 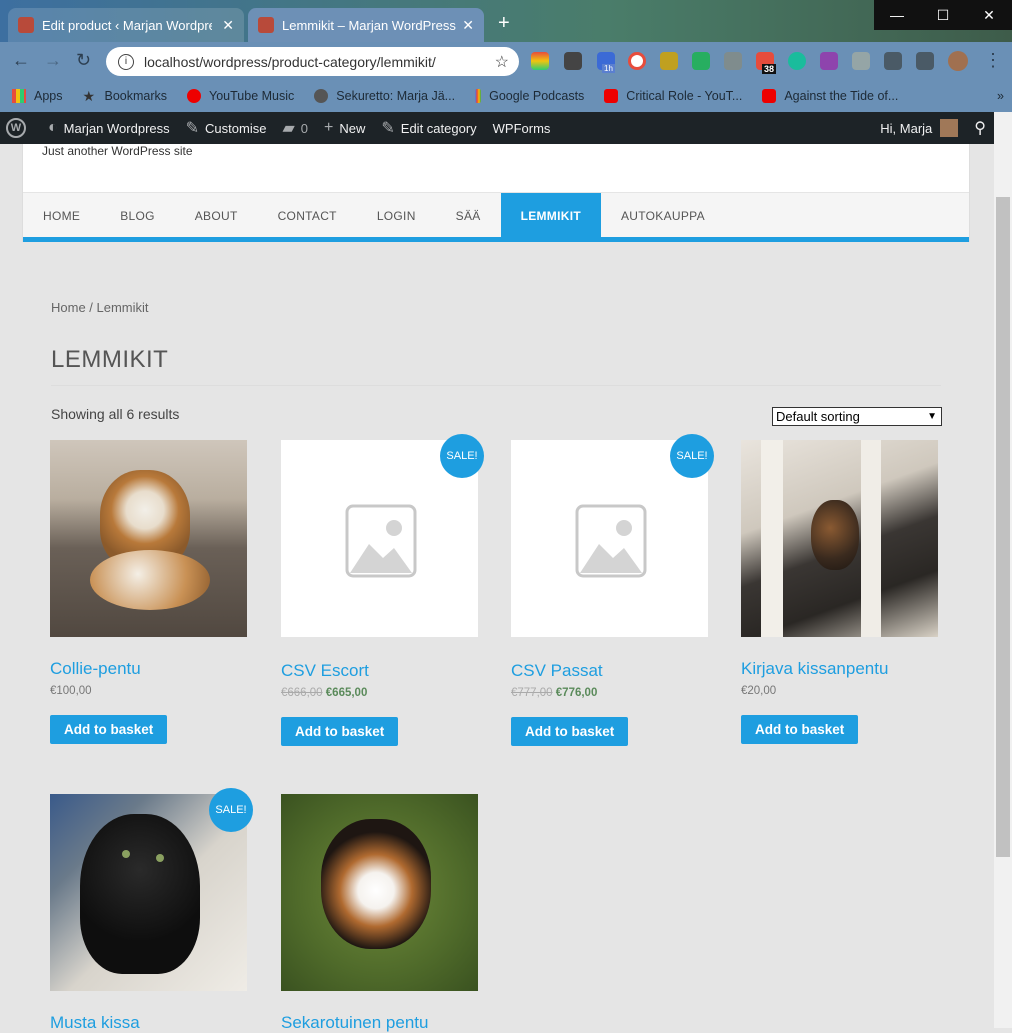 I want to click on site-info-icon: i, so click(x=126, y=61).